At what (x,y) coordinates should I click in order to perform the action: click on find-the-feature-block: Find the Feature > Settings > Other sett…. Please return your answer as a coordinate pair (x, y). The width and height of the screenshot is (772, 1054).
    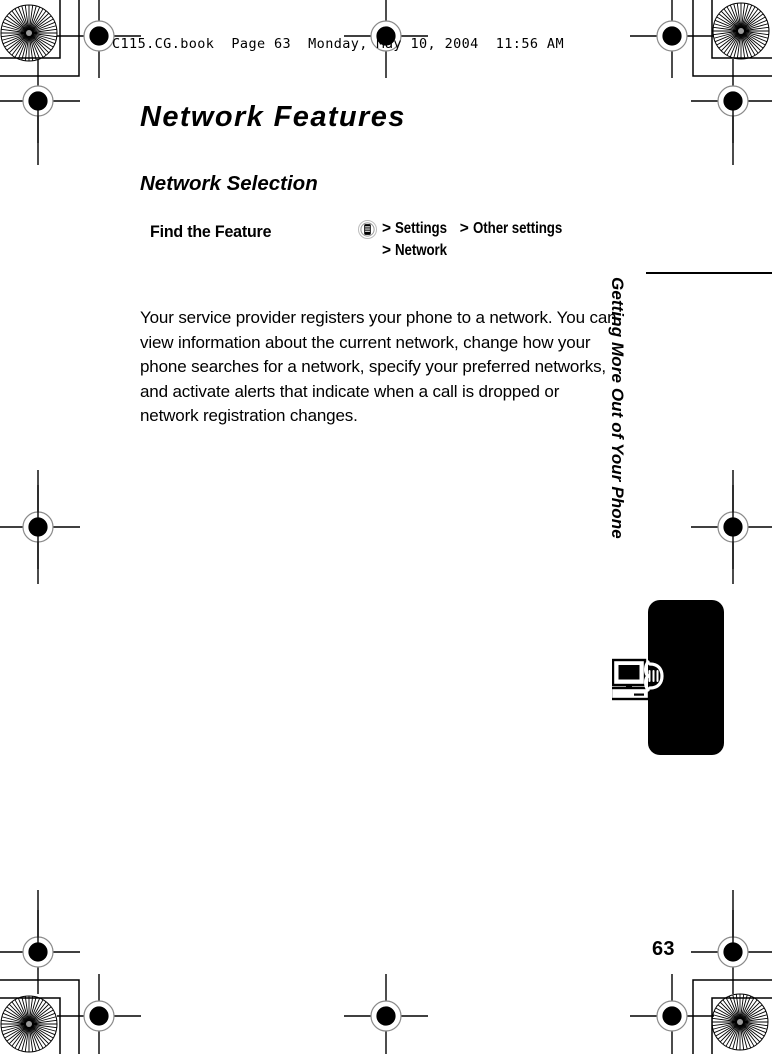
    Looking at the image, I should click on (380, 242).